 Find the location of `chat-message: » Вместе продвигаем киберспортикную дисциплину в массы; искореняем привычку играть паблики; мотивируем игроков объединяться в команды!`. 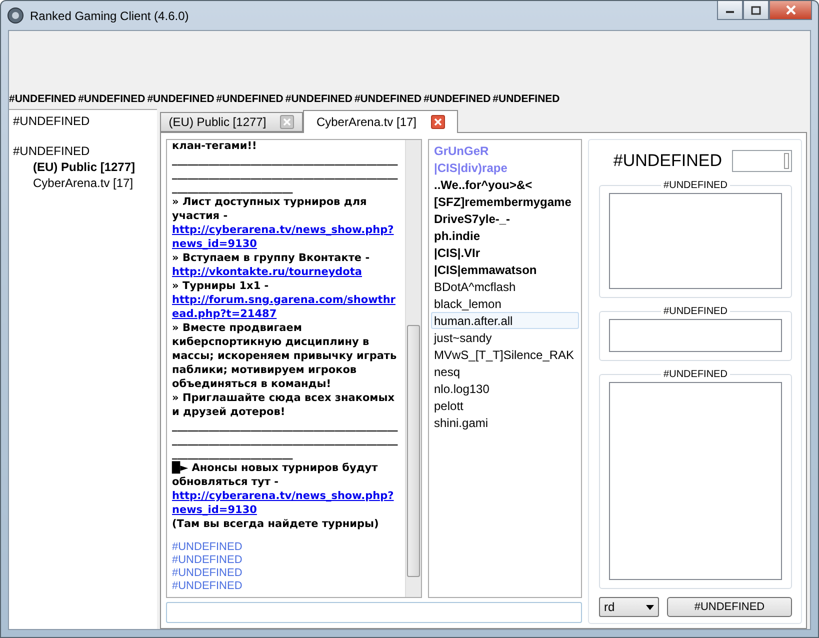

chat-message: » Вместе продвигаем киберспортикную дисциплину в массы; искореняем привычку играть паблики; мотивируем игроков объединяться в команды! is located at coordinates (285, 356).